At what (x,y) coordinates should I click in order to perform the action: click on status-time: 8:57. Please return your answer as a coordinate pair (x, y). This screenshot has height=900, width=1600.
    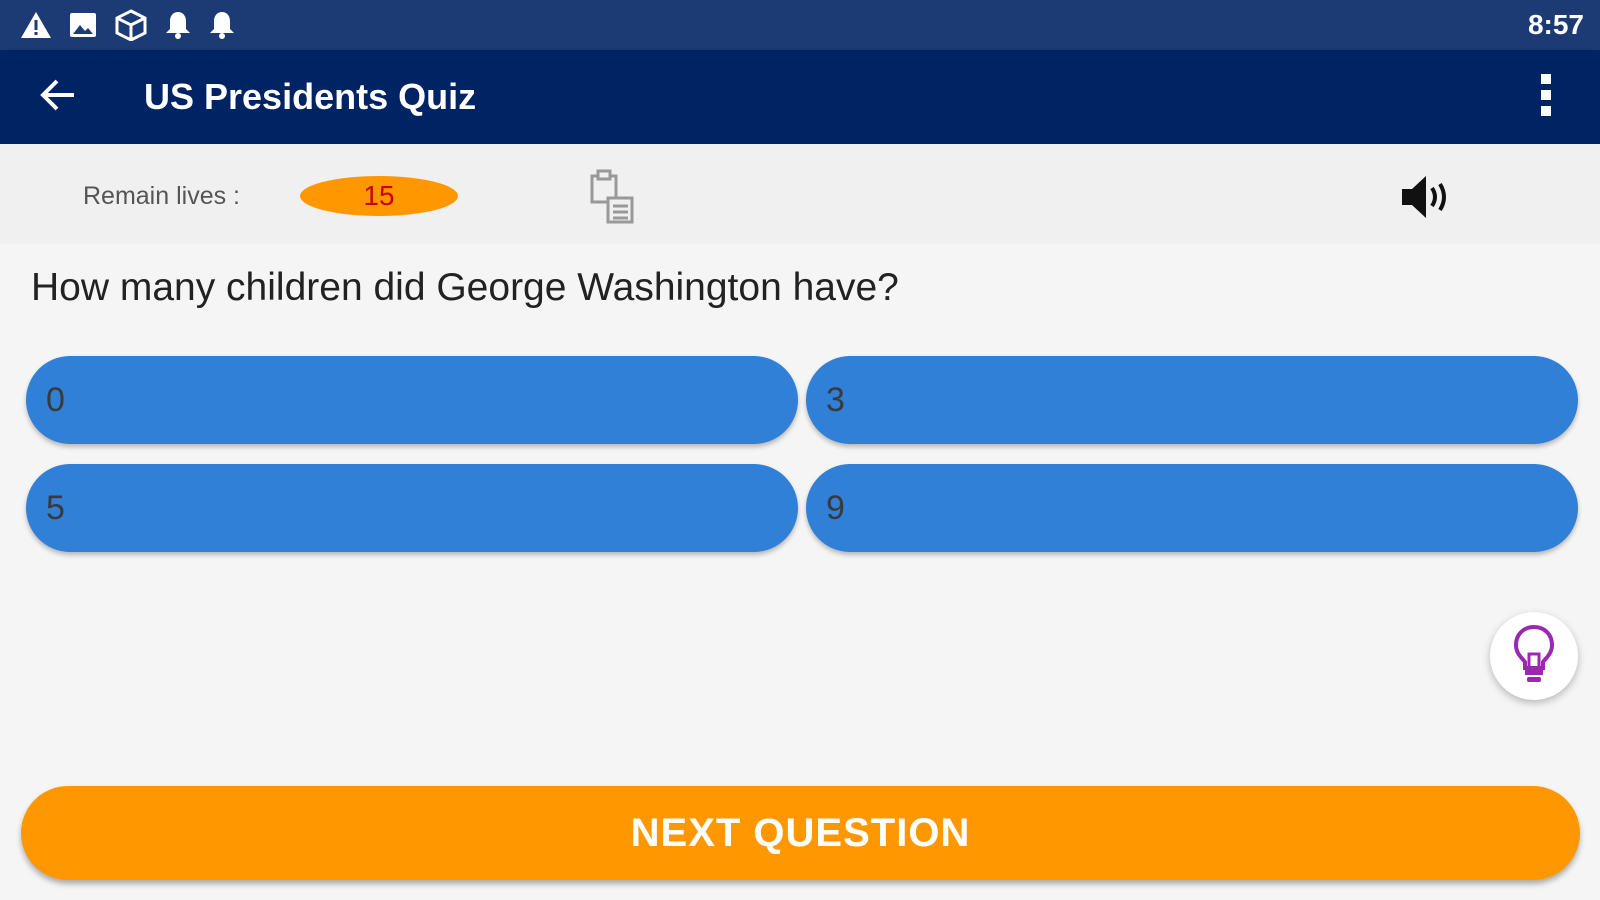
    Looking at the image, I should click on (1555, 24).